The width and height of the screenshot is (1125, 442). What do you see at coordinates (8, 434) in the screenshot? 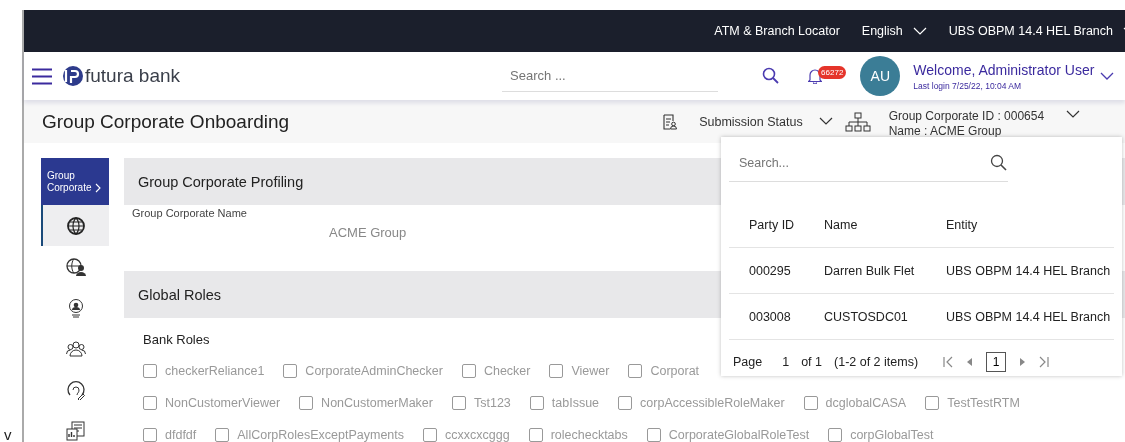
I see `stray-text: v` at bounding box center [8, 434].